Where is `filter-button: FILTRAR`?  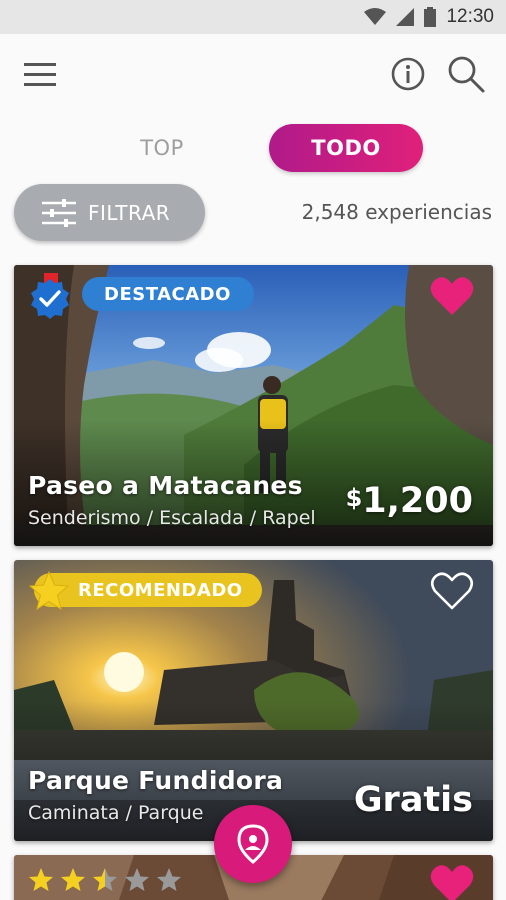 filter-button: FILTRAR is located at coordinates (109, 212).